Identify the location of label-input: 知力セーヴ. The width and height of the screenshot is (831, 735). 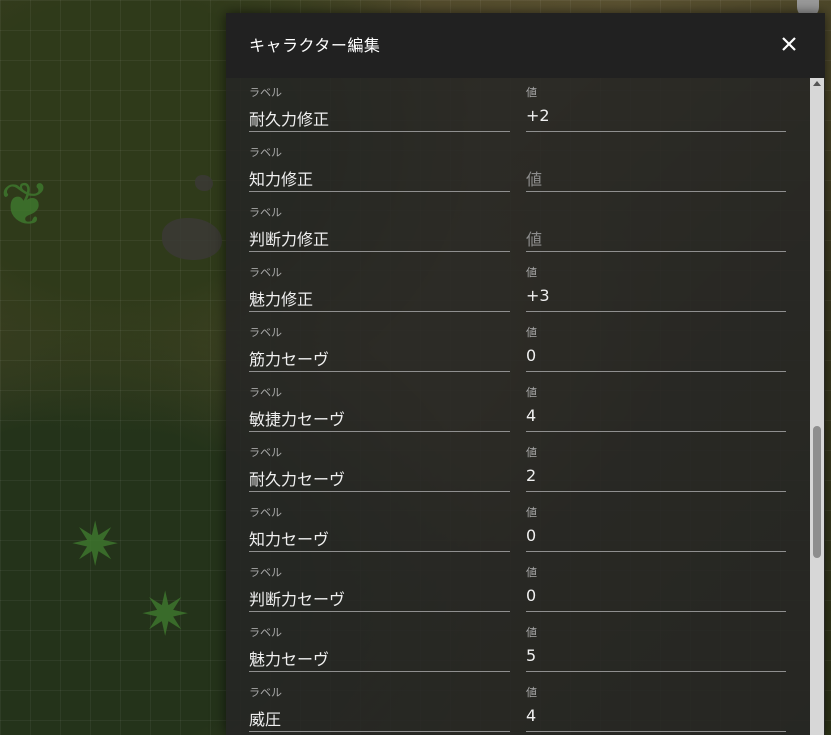
(289, 538).